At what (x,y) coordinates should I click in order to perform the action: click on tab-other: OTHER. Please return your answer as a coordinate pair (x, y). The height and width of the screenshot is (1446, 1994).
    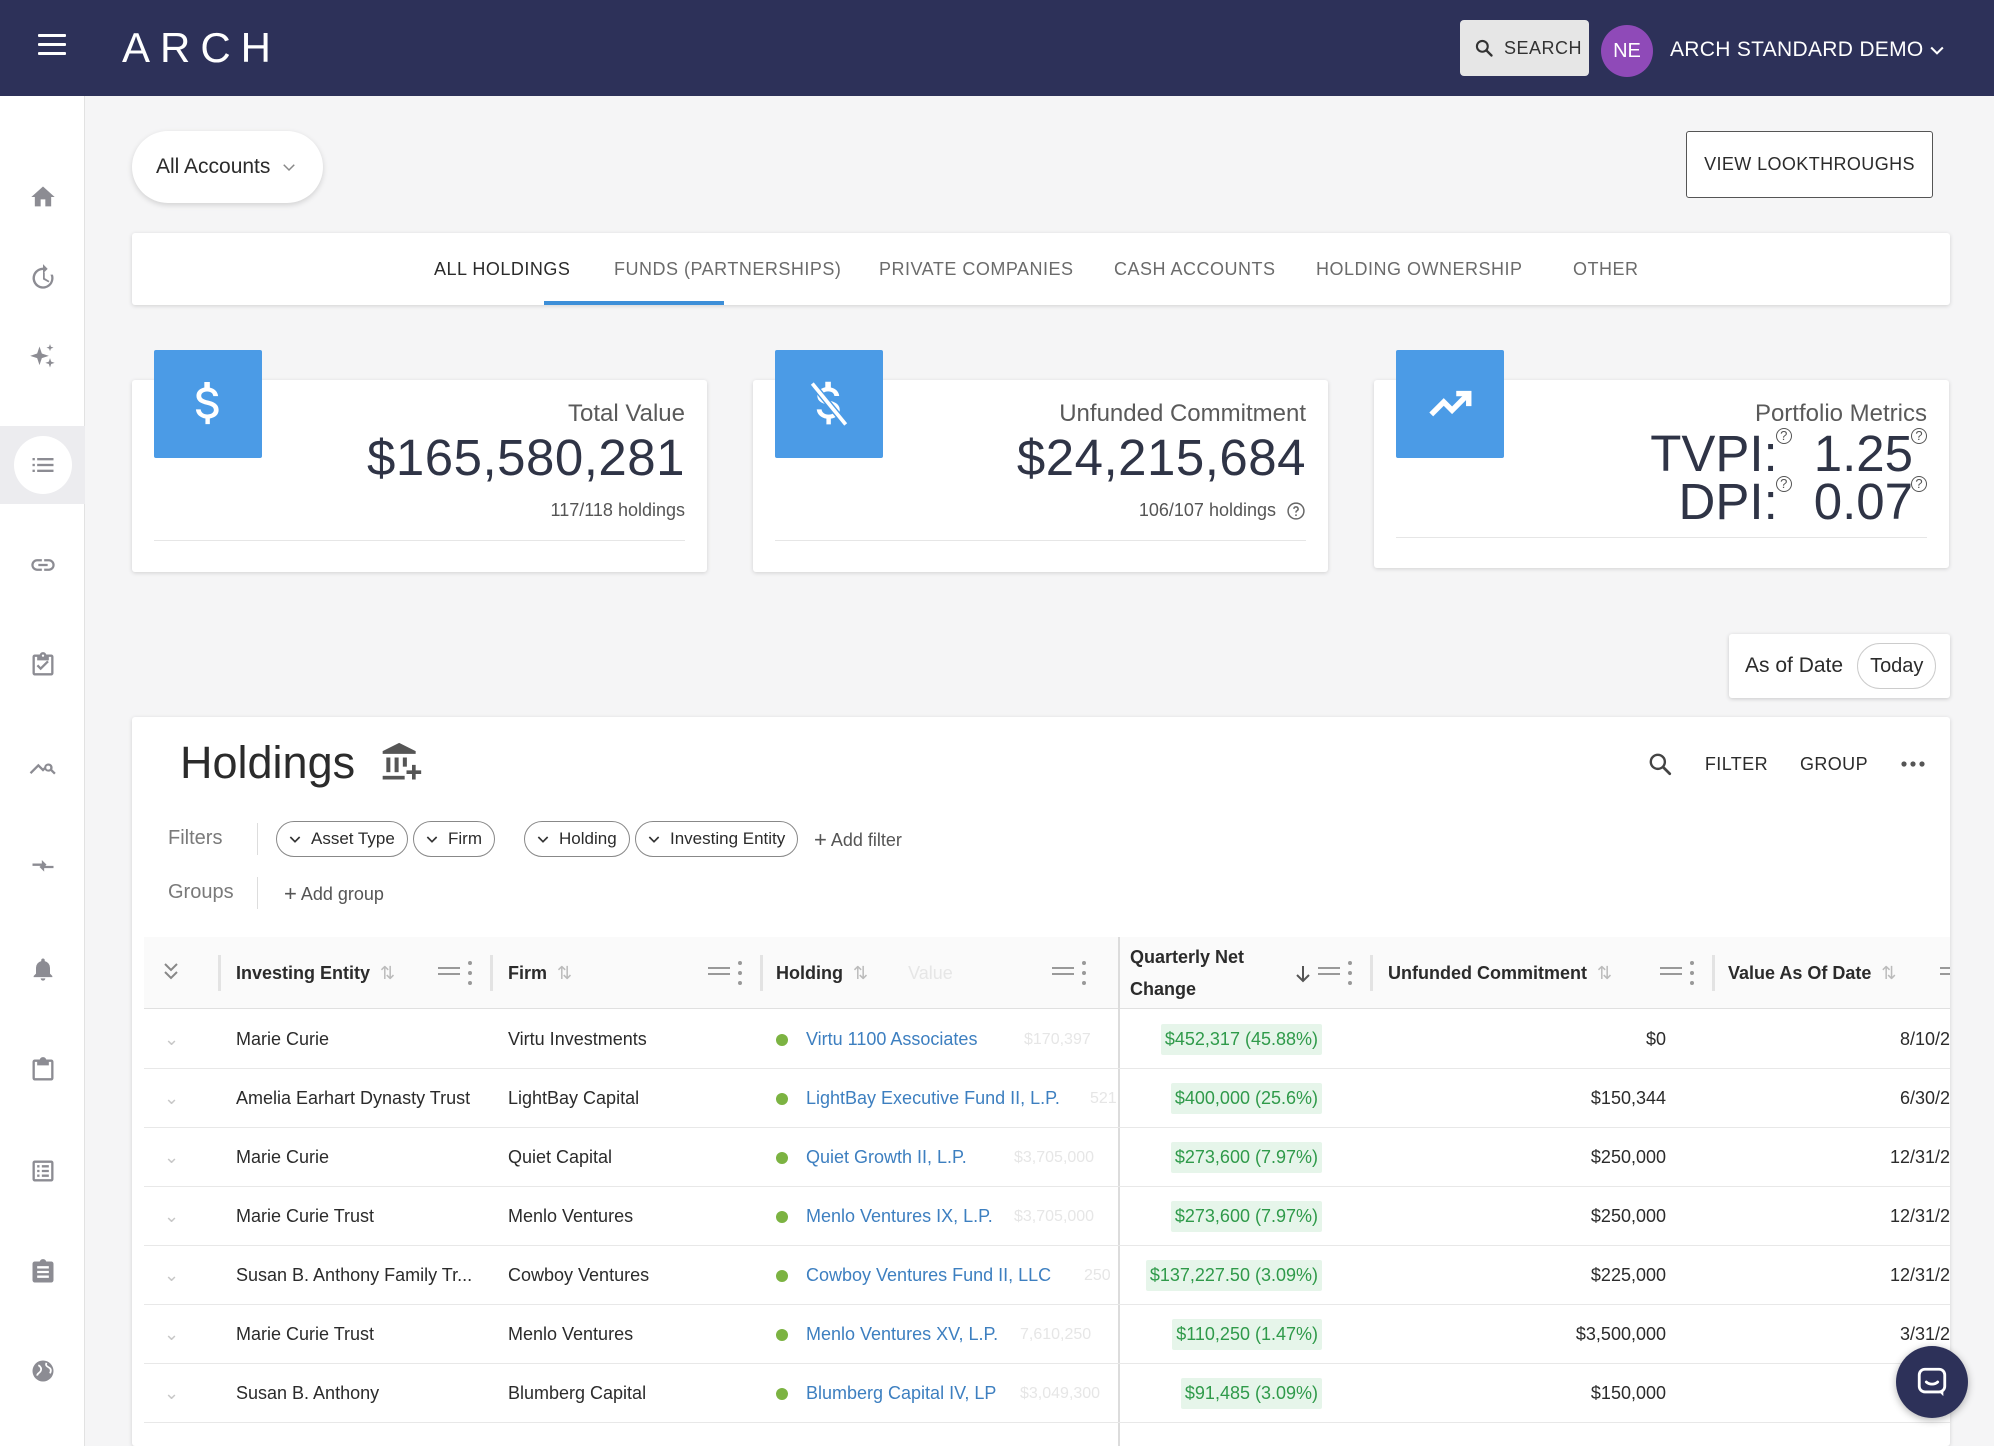
    Looking at the image, I should click on (1606, 269).